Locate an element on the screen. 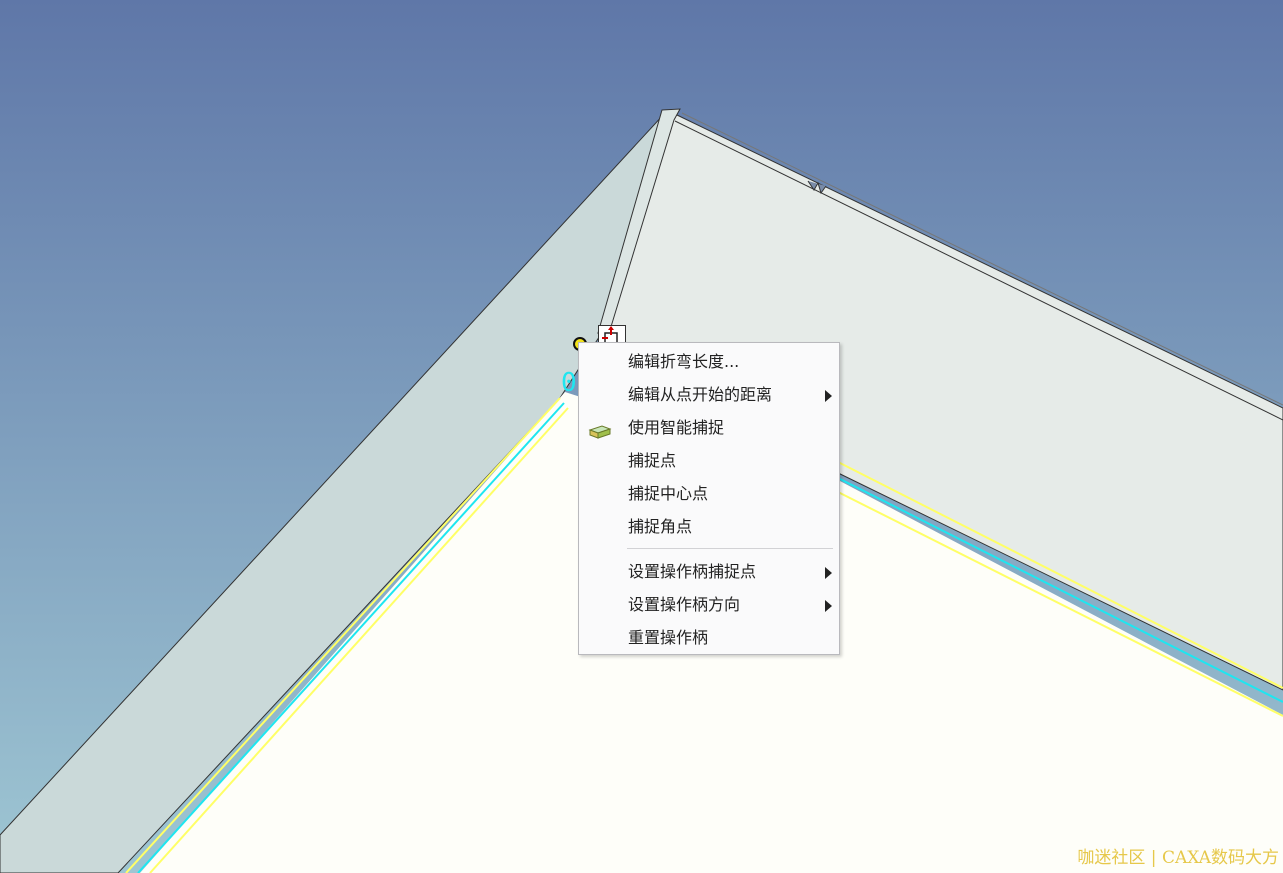 Image resolution: width=1283 pixels, height=873 pixels. menu-item-label: 使用智能捕捉 is located at coordinates (676, 427).